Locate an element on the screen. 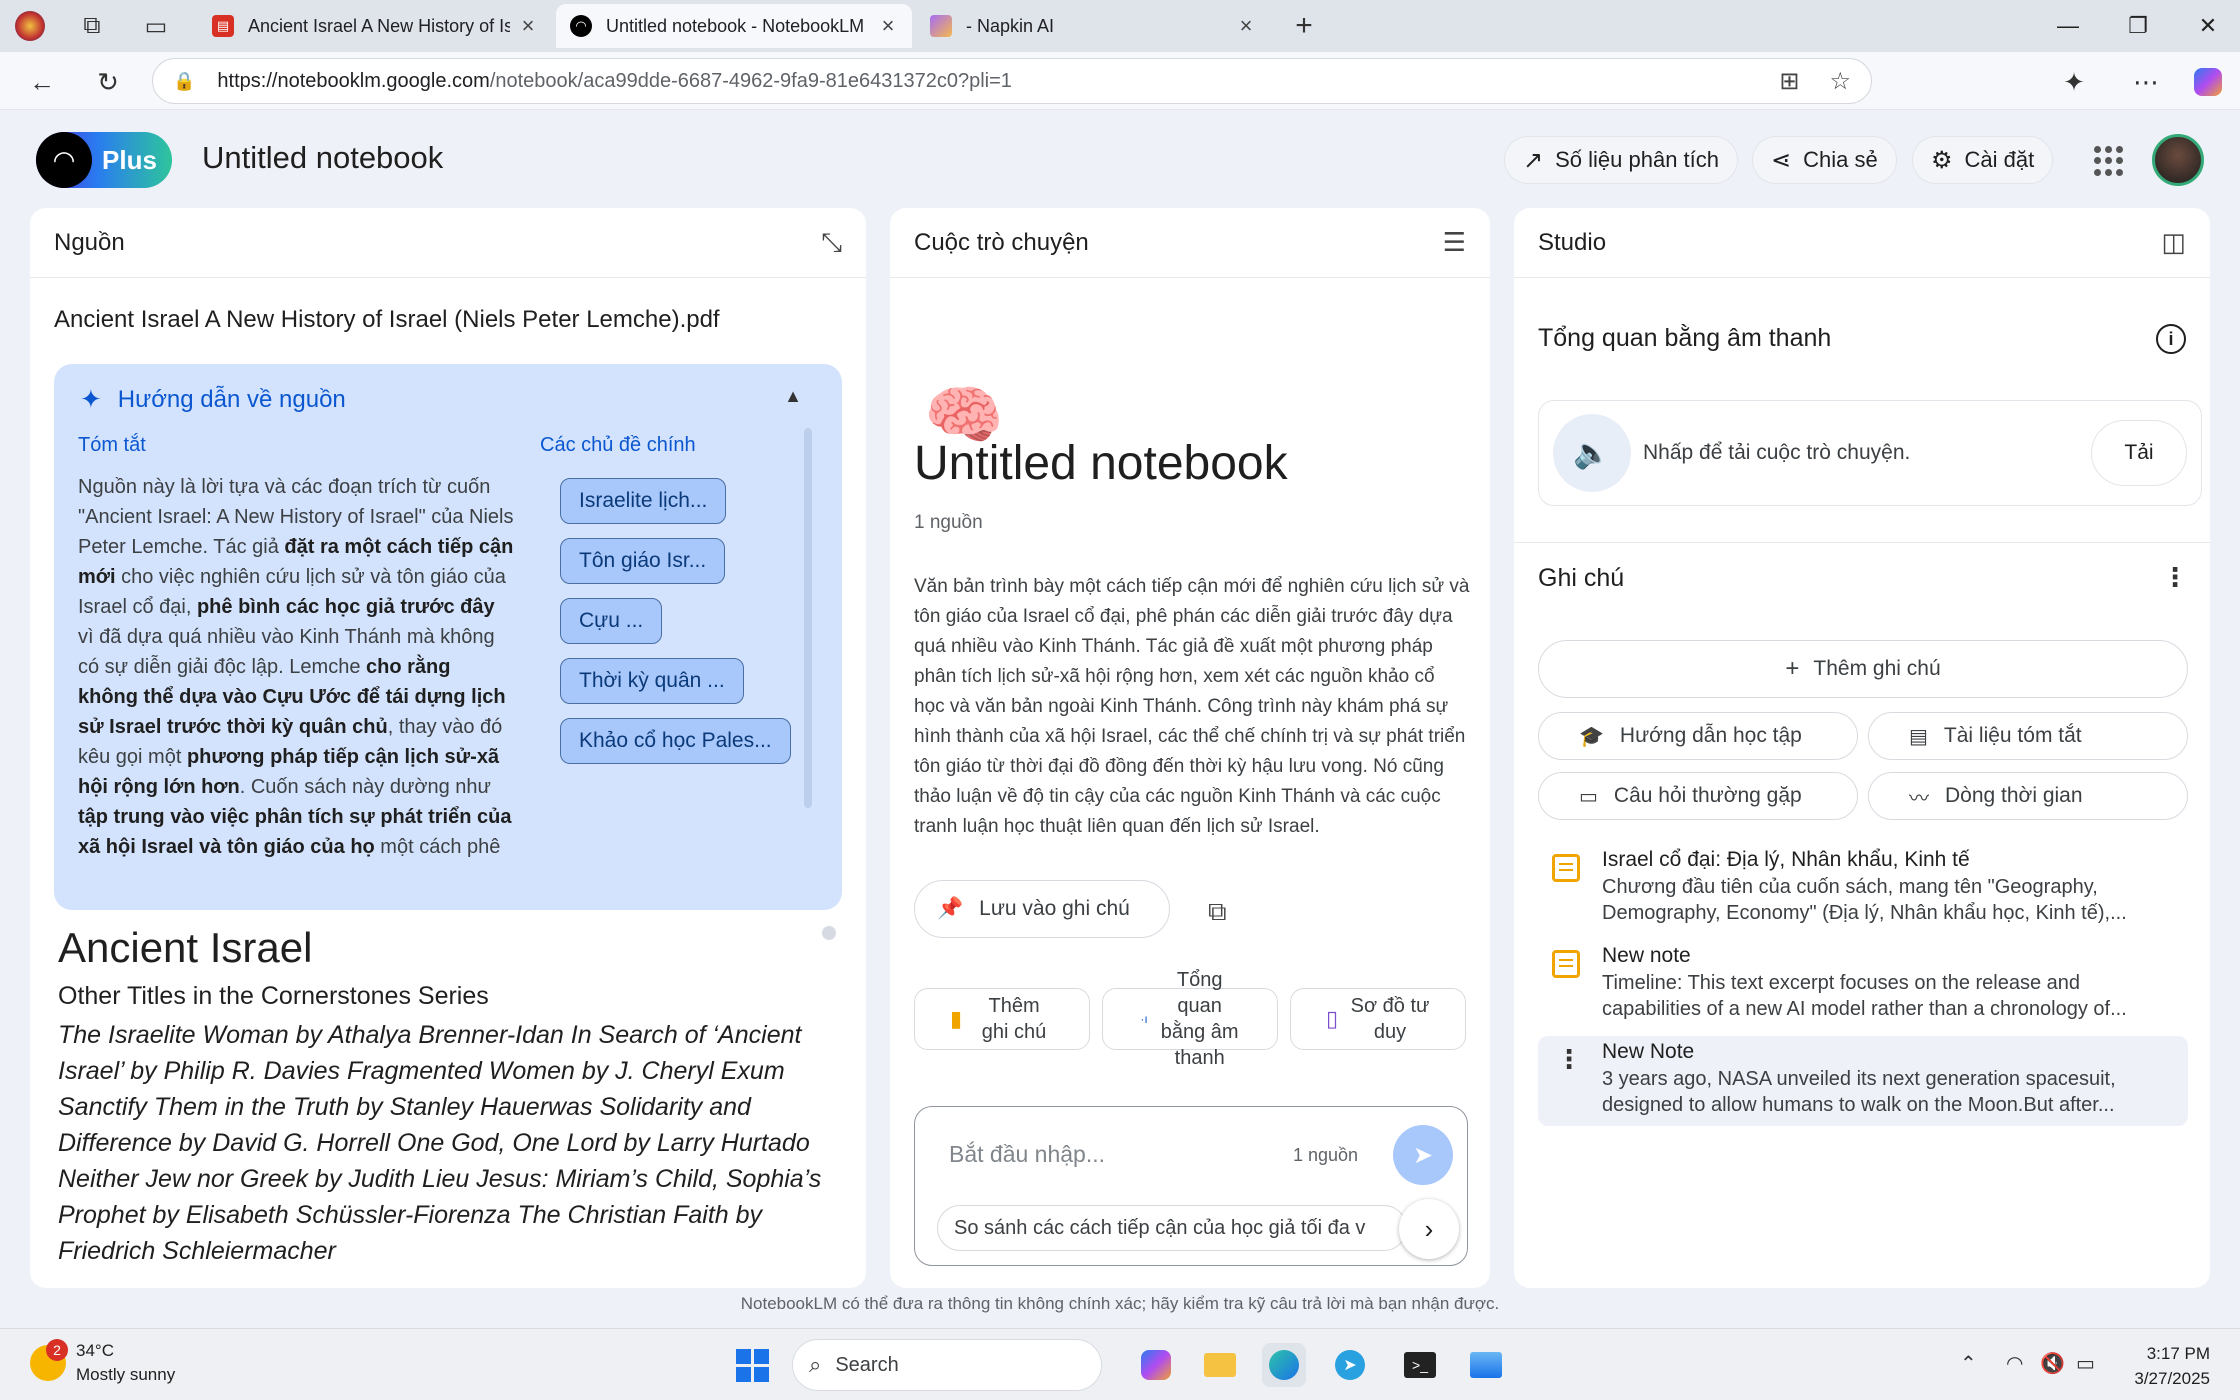 The image size is (2240, 1400). start-icon is located at coordinates (752, 1365).